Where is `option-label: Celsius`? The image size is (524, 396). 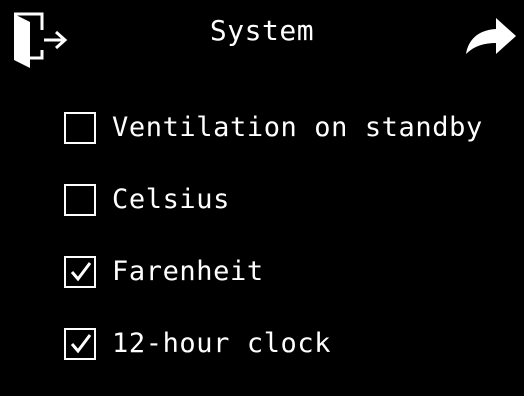
option-label: Celsius is located at coordinates (171, 199).